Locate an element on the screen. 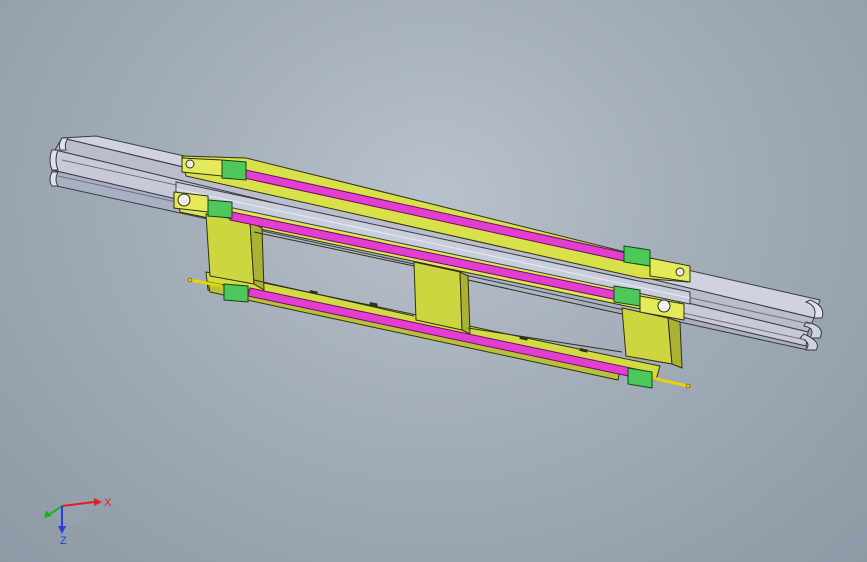  z-axis-label: Z is located at coordinates (63, 541).